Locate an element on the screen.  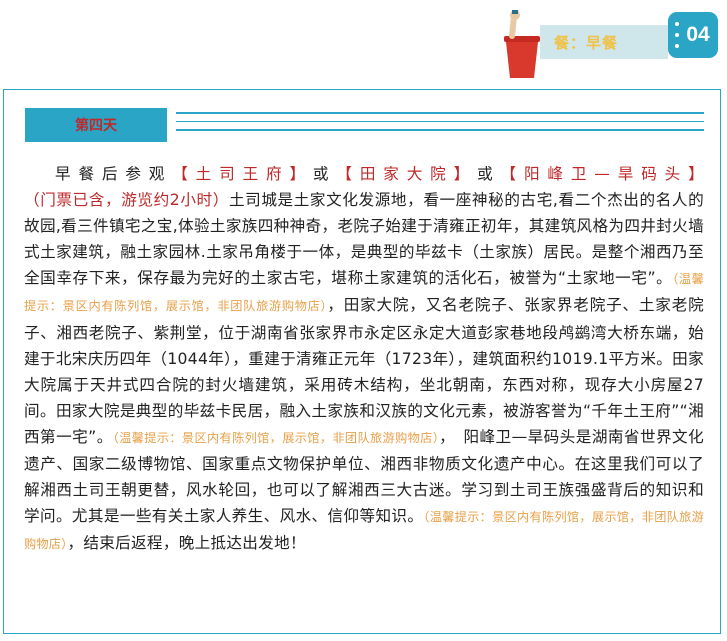
ticket-note: （门票已含，游览约2小时） is located at coordinates (126, 200).